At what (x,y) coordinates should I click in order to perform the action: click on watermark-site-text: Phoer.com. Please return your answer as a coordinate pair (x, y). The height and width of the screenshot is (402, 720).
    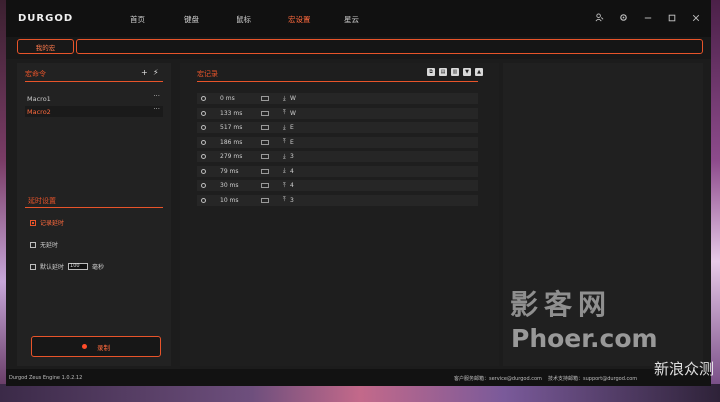
    Looking at the image, I should click on (584, 338).